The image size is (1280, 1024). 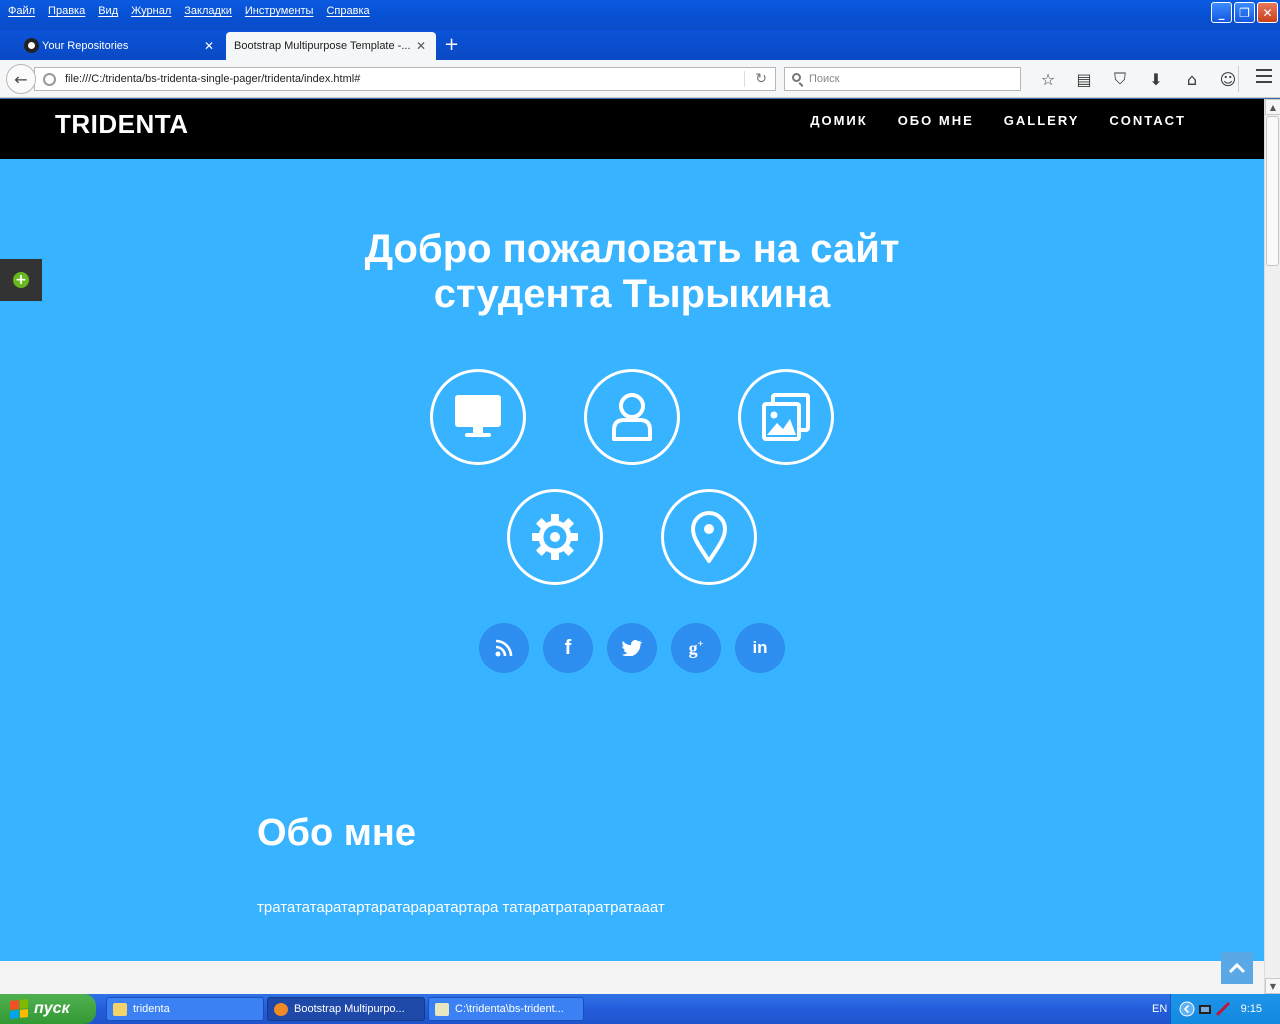 I want to click on nav-link-gallery: GALLERY, so click(x=1042, y=120).